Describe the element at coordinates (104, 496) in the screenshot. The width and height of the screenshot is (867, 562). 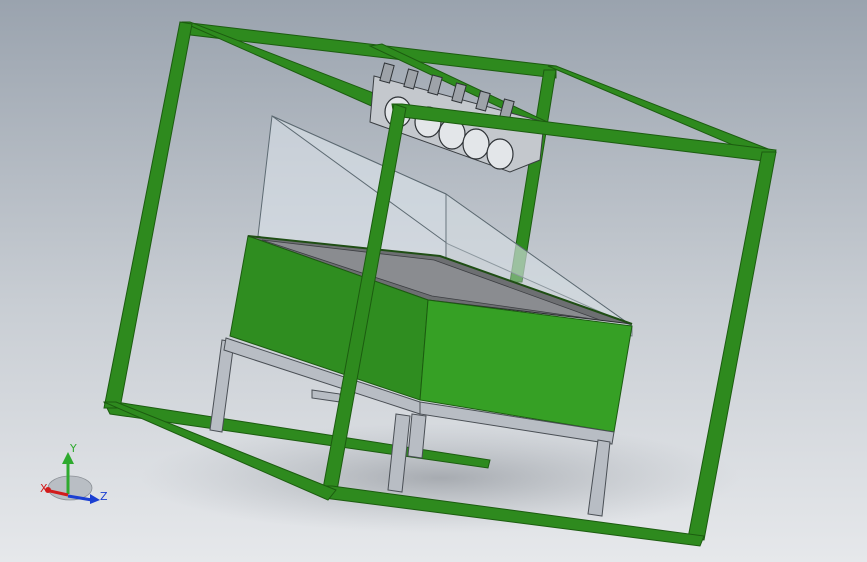
I see `z-axis-label: Z` at that location.